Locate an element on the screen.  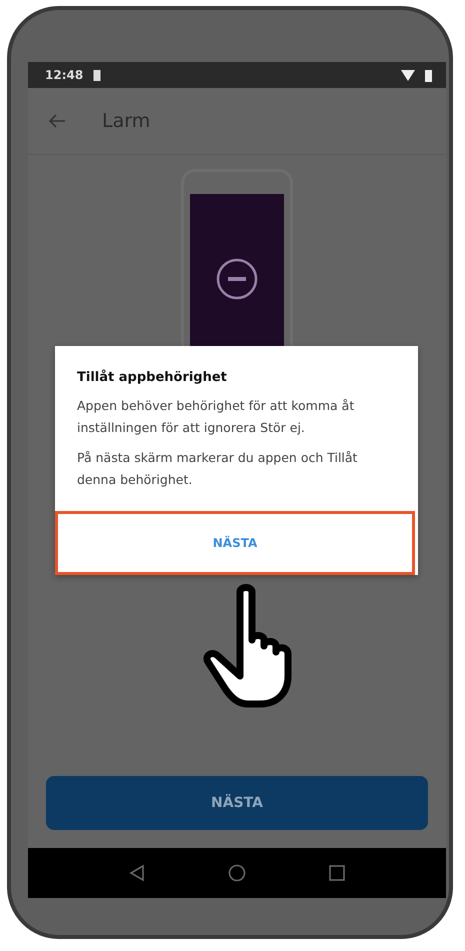
dialog-text: På nästa skärm markerar du appen och Tillåt denna behörighet. is located at coordinates (217, 469).